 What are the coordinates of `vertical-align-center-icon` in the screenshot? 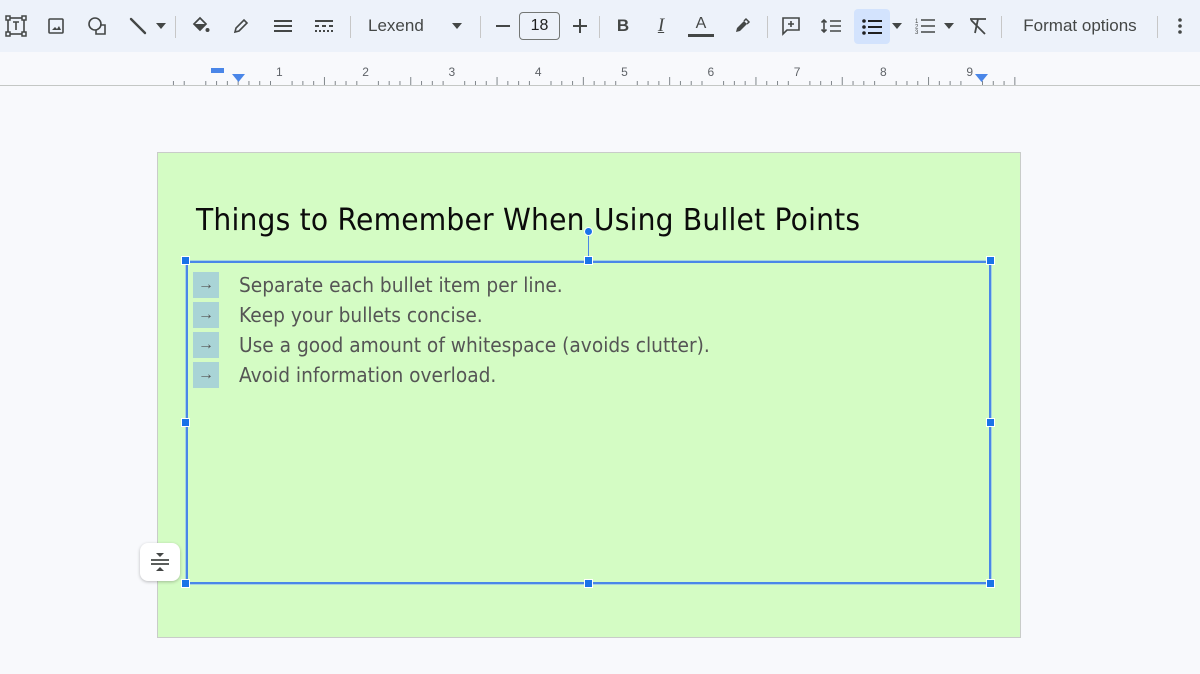 It's located at (160, 562).